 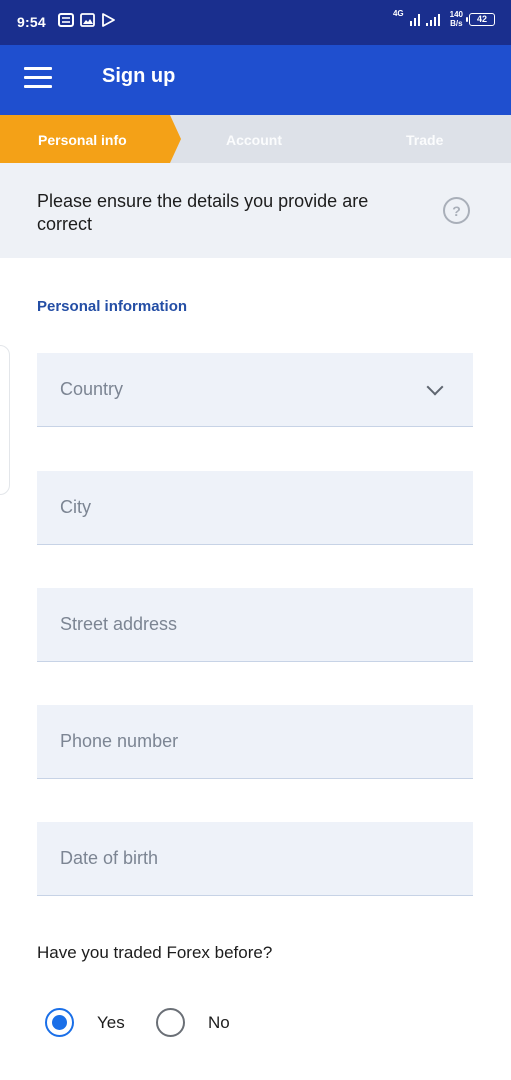 What do you see at coordinates (85, 1022) in the screenshot?
I see `radio-yes: Yes` at bounding box center [85, 1022].